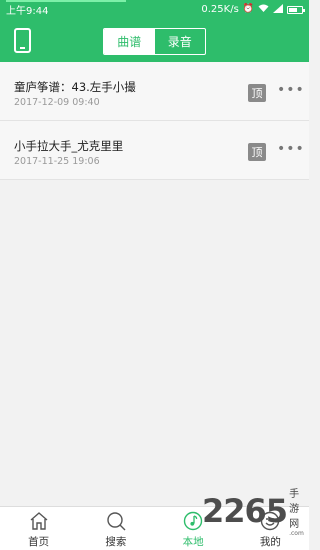 This screenshot has width=320, height=550. What do you see at coordinates (39, 542) in the screenshot?
I see `tab-home-label: 首页` at bounding box center [39, 542].